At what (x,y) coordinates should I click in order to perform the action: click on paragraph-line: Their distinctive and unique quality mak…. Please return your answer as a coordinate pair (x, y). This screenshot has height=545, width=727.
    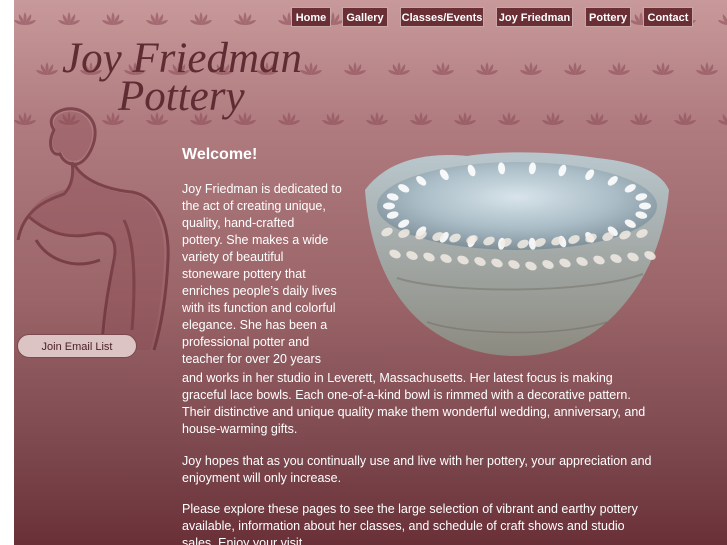
    Looking at the image, I should click on (414, 412).